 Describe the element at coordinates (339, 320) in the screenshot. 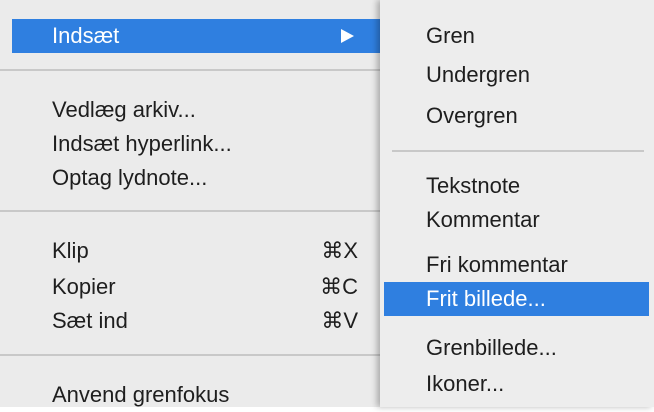

I see `paste-shortcut: ⌘V` at that location.